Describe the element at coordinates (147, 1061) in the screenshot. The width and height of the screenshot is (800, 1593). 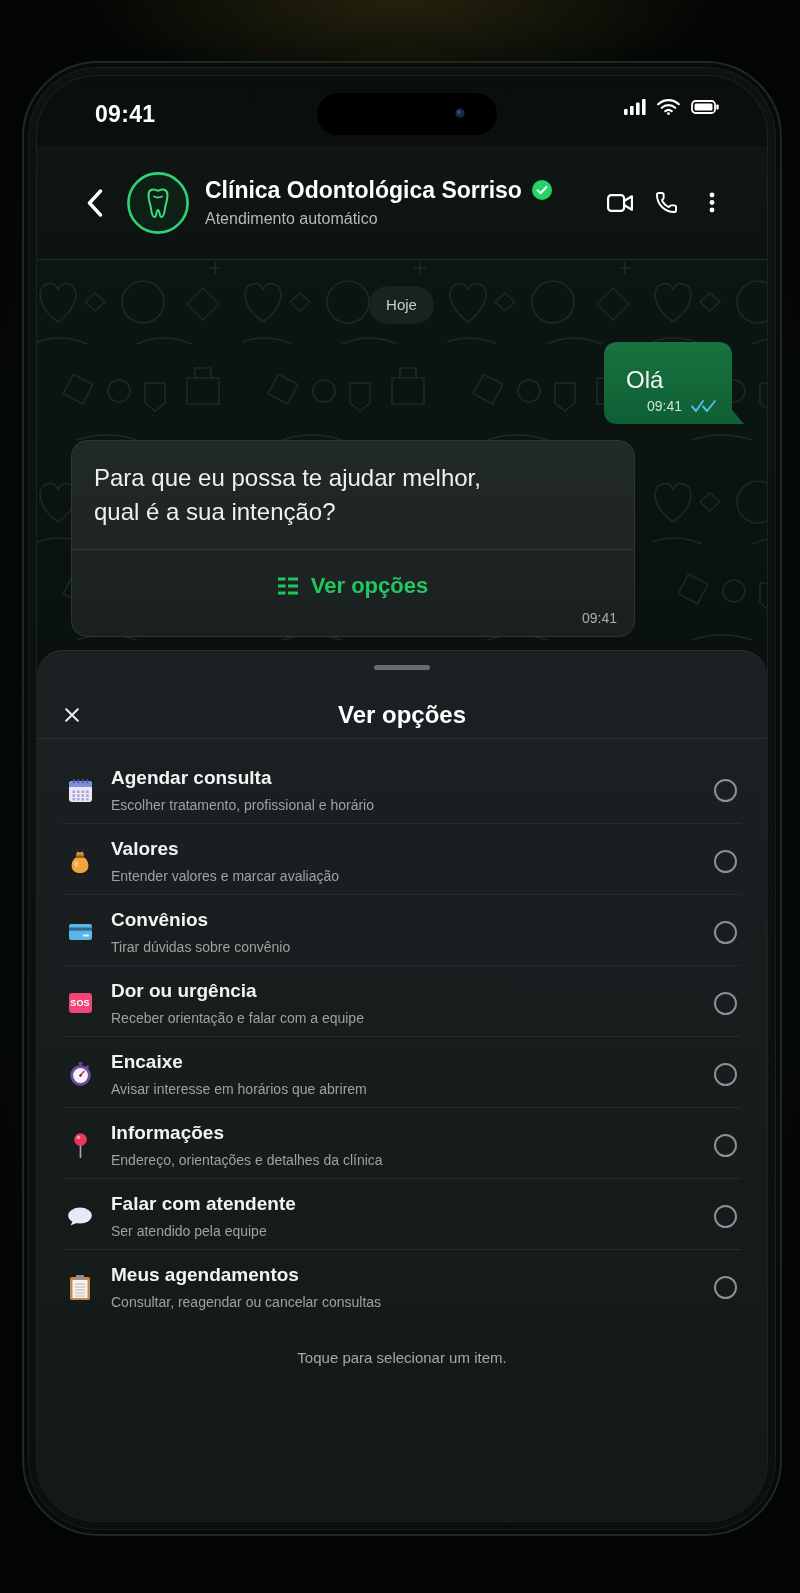
I see `option-title: Encaixe` at that location.